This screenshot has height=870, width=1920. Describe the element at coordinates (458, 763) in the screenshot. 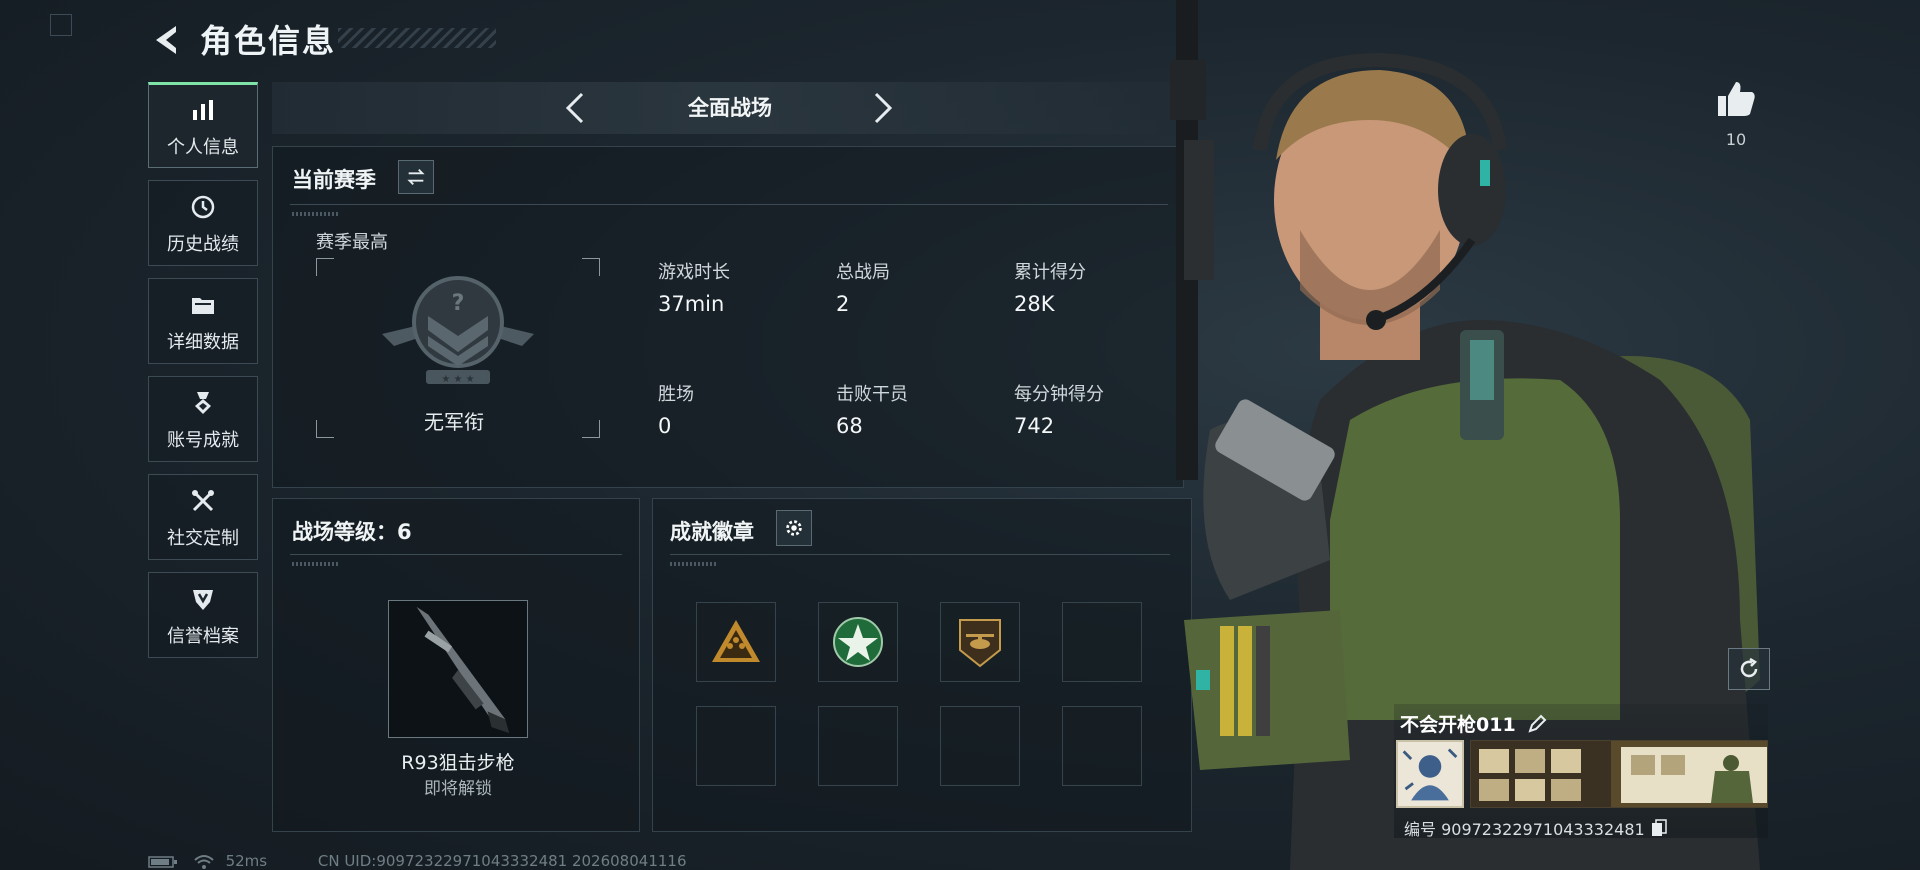

I see `weapon-name: R93狙击步枪` at that location.